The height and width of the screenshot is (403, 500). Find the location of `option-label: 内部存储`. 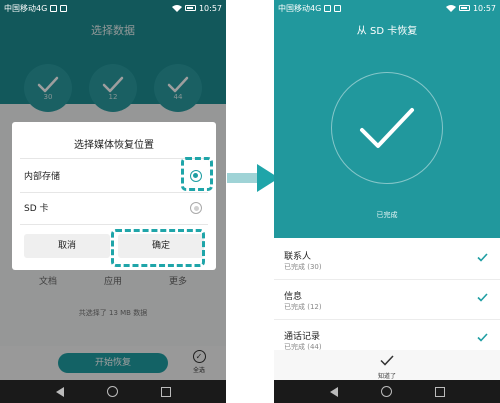

option-label: 内部存储 is located at coordinates (42, 177).